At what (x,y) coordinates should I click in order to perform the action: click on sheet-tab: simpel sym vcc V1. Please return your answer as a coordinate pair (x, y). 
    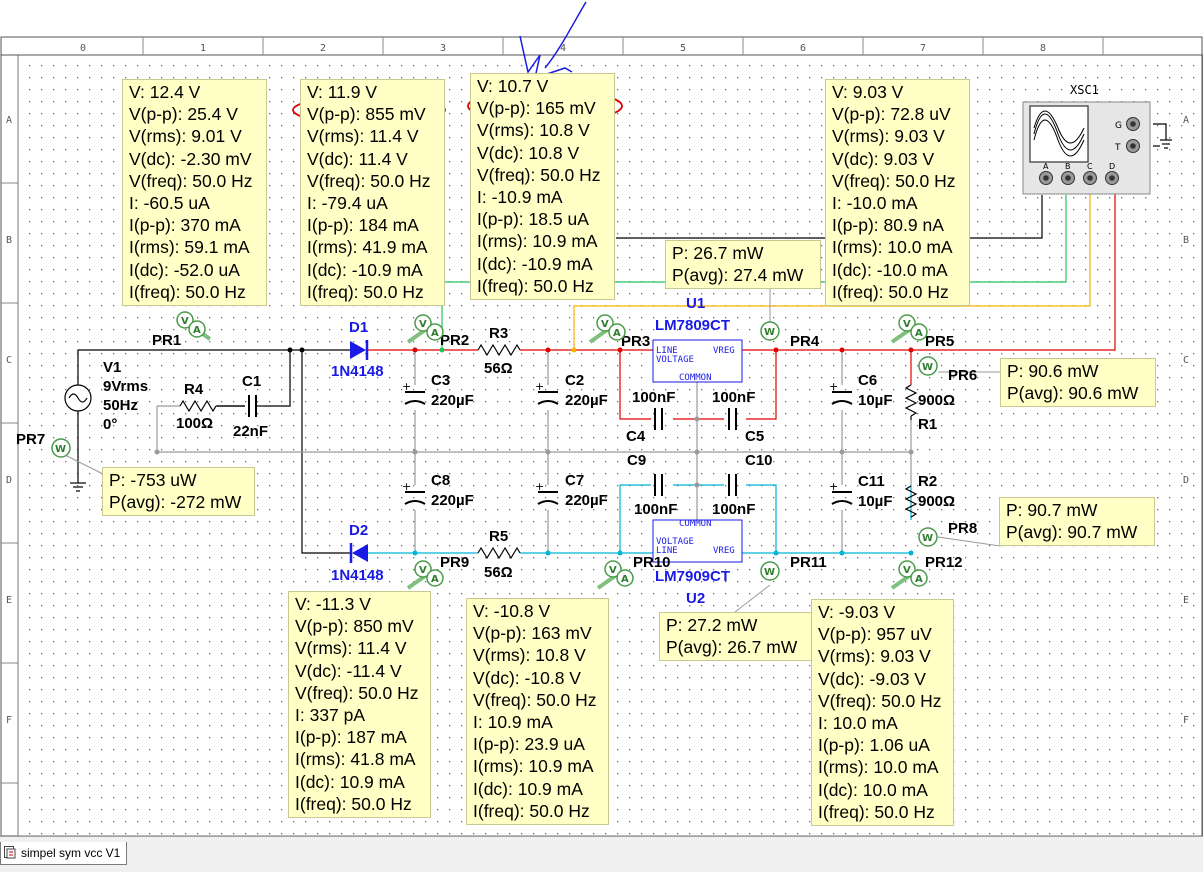
    Looking at the image, I should click on (64, 853).